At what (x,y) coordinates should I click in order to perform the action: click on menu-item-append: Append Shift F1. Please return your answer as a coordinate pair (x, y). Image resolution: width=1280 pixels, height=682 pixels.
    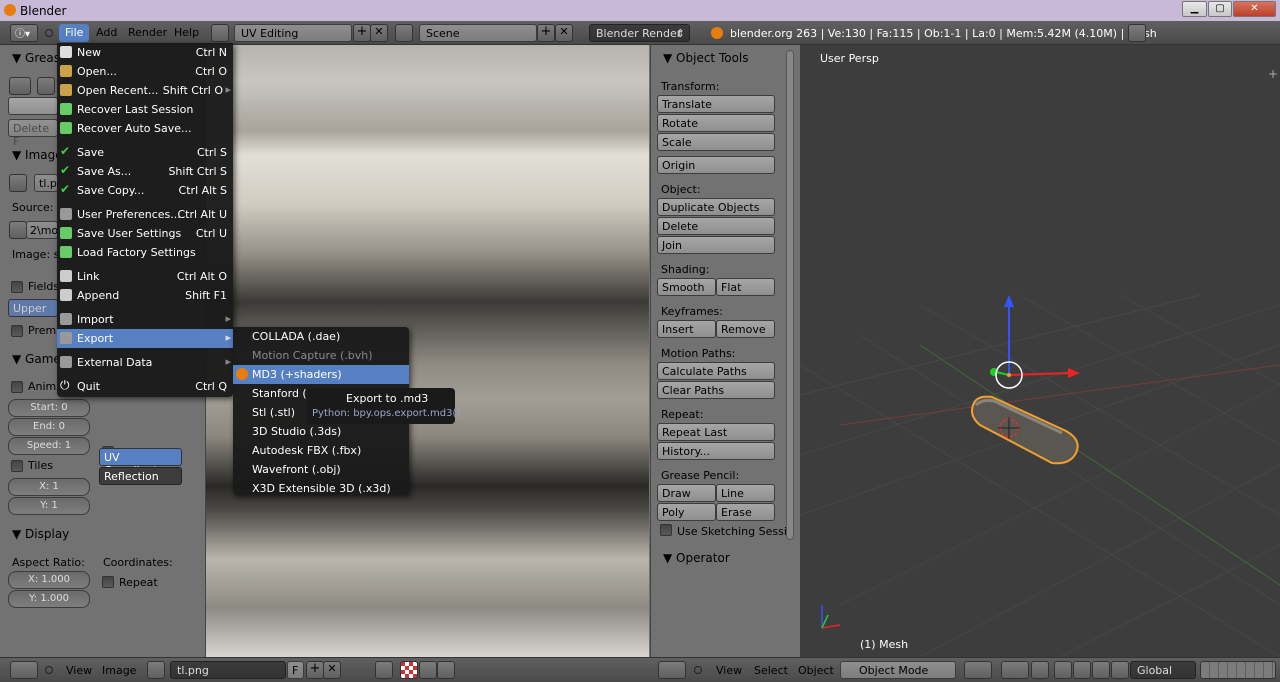
    Looking at the image, I should click on (145, 295).